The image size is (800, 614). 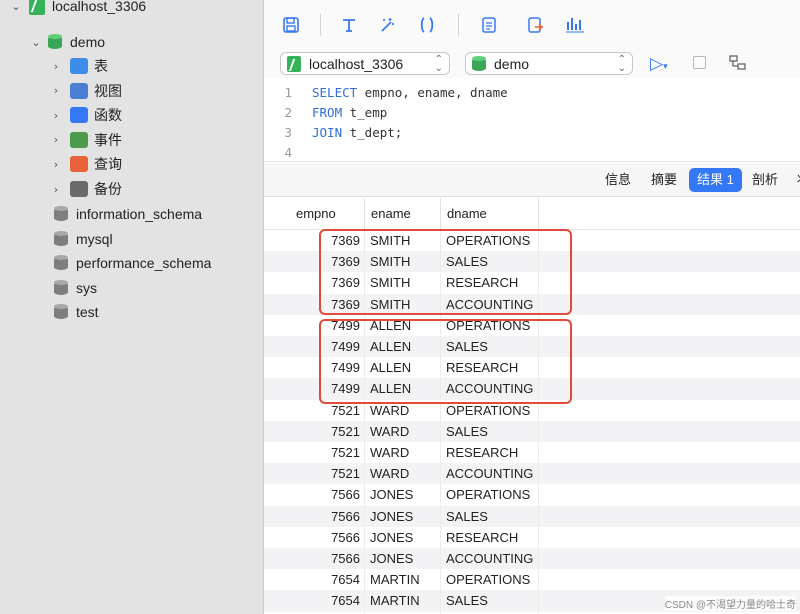 I want to click on sidebar-item-query: › 查询, so click(x=86, y=164).